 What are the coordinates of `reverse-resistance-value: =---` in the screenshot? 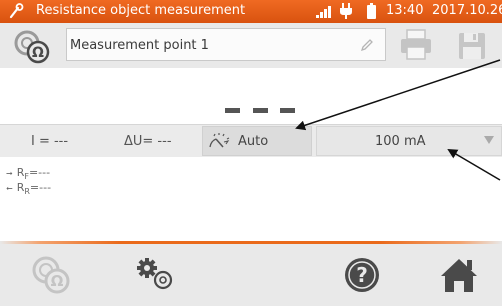 It's located at (40, 187).